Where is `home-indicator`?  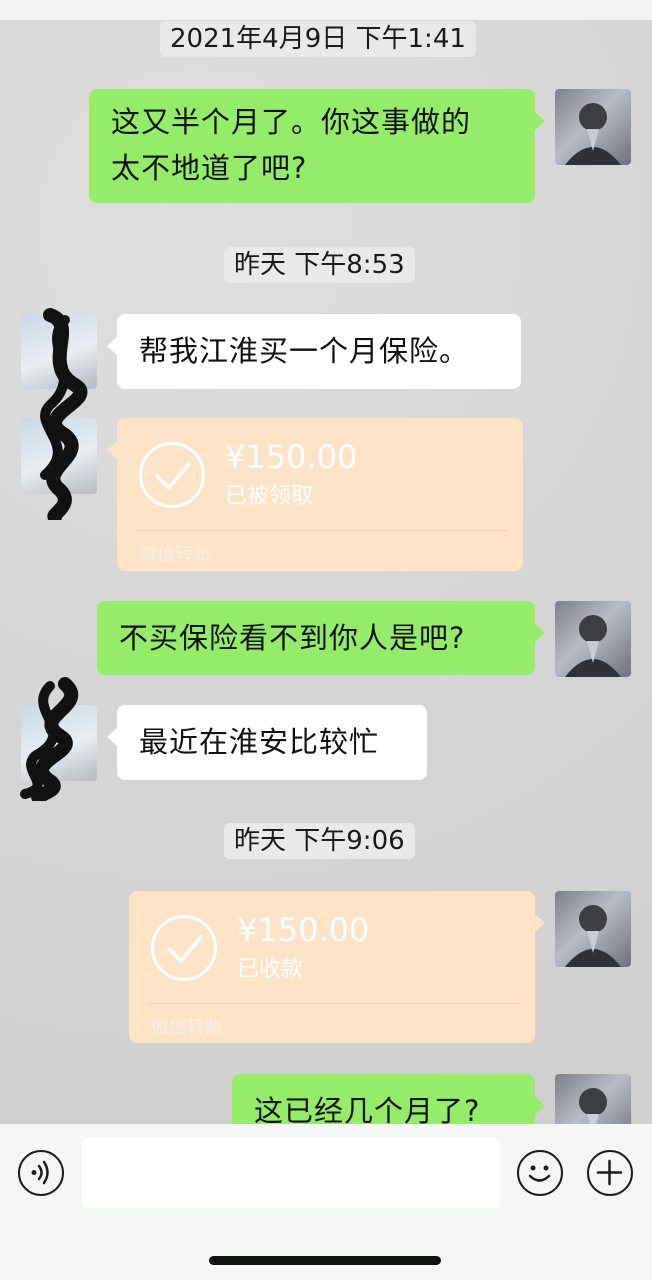 home-indicator is located at coordinates (325, 1260).